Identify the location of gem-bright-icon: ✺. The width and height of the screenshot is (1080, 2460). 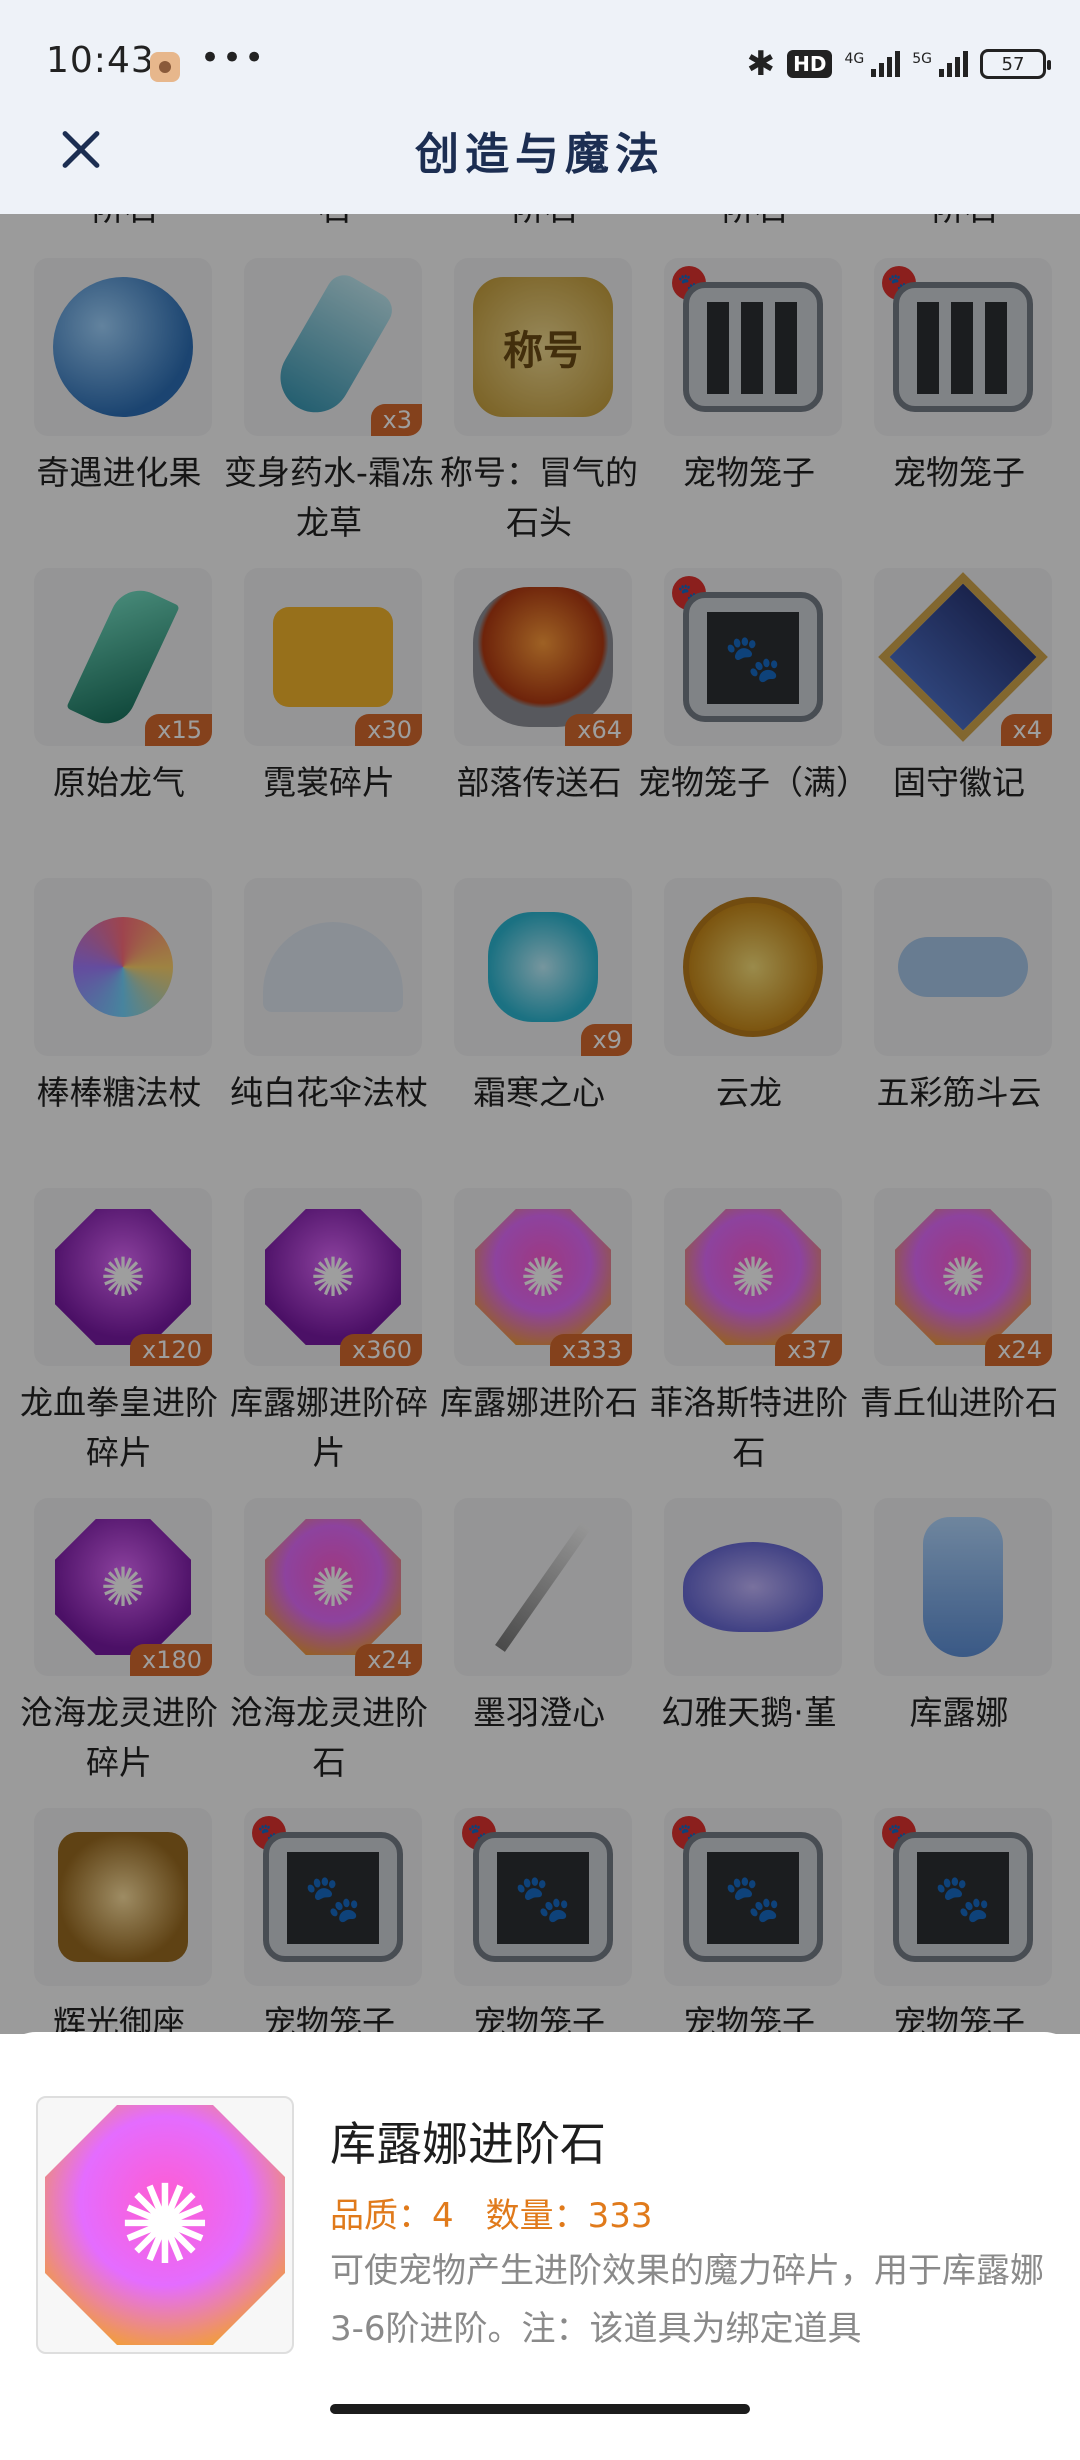
(165, 2225).